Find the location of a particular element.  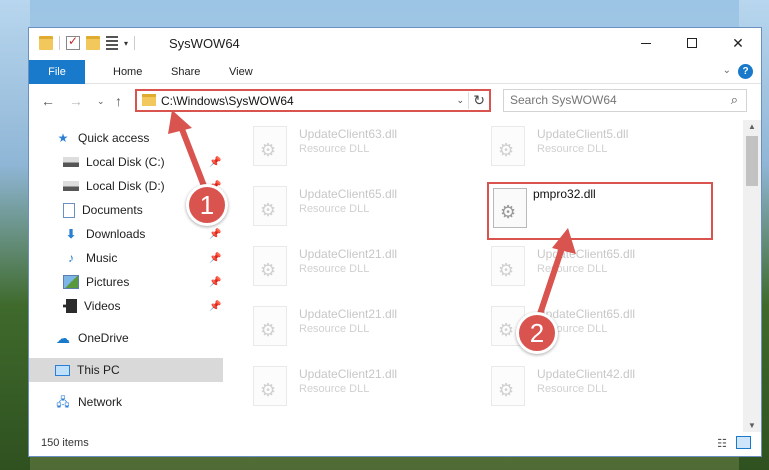

cloud-icon: ☁ is located at coordinates (63, 338).